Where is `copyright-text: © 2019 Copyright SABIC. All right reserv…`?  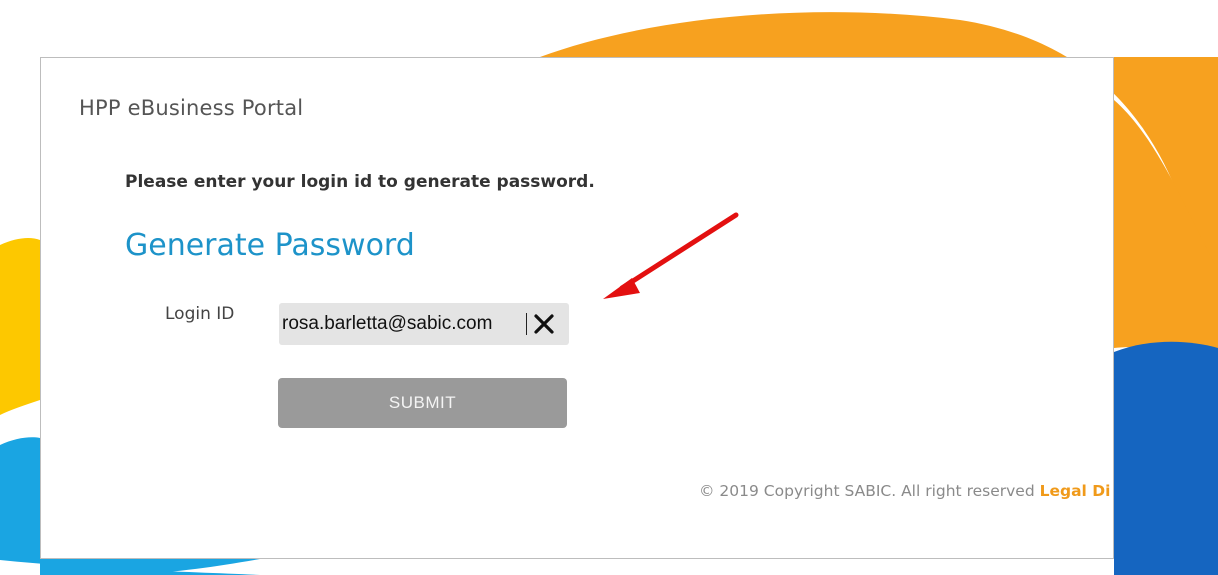
copyright-text: © 2019 Copyright SABIC. All right reserv… is located at coordinates (867, 491).